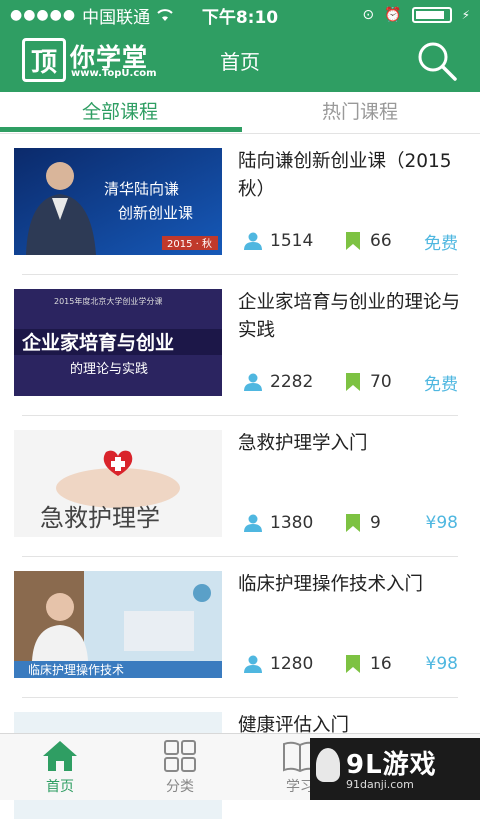 The width and height of the screenshot is (480, 839). I want to click on signal-icon: ●●●●●, so click(43, 15).